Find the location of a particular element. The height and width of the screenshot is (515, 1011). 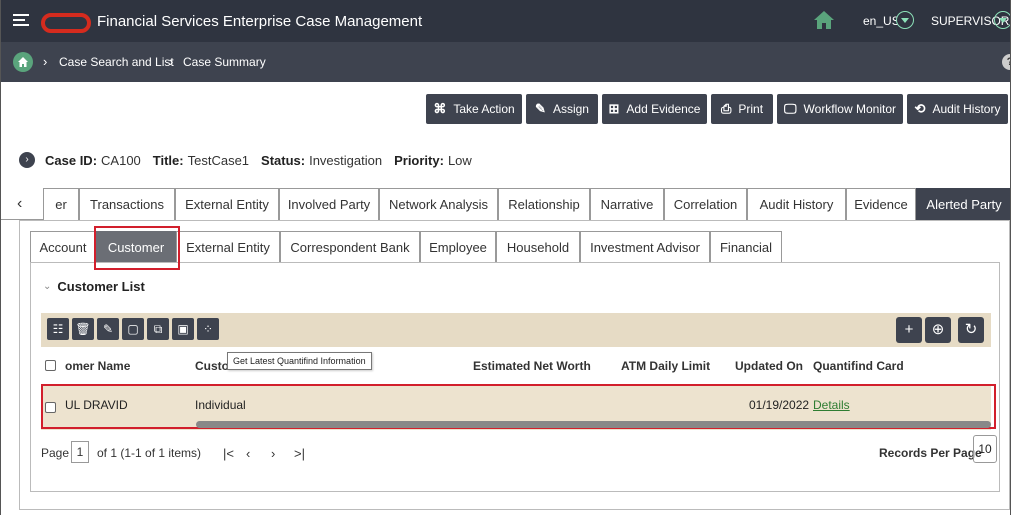

records-per-page-label: Records Per Page is located at coordinates (930, 453).